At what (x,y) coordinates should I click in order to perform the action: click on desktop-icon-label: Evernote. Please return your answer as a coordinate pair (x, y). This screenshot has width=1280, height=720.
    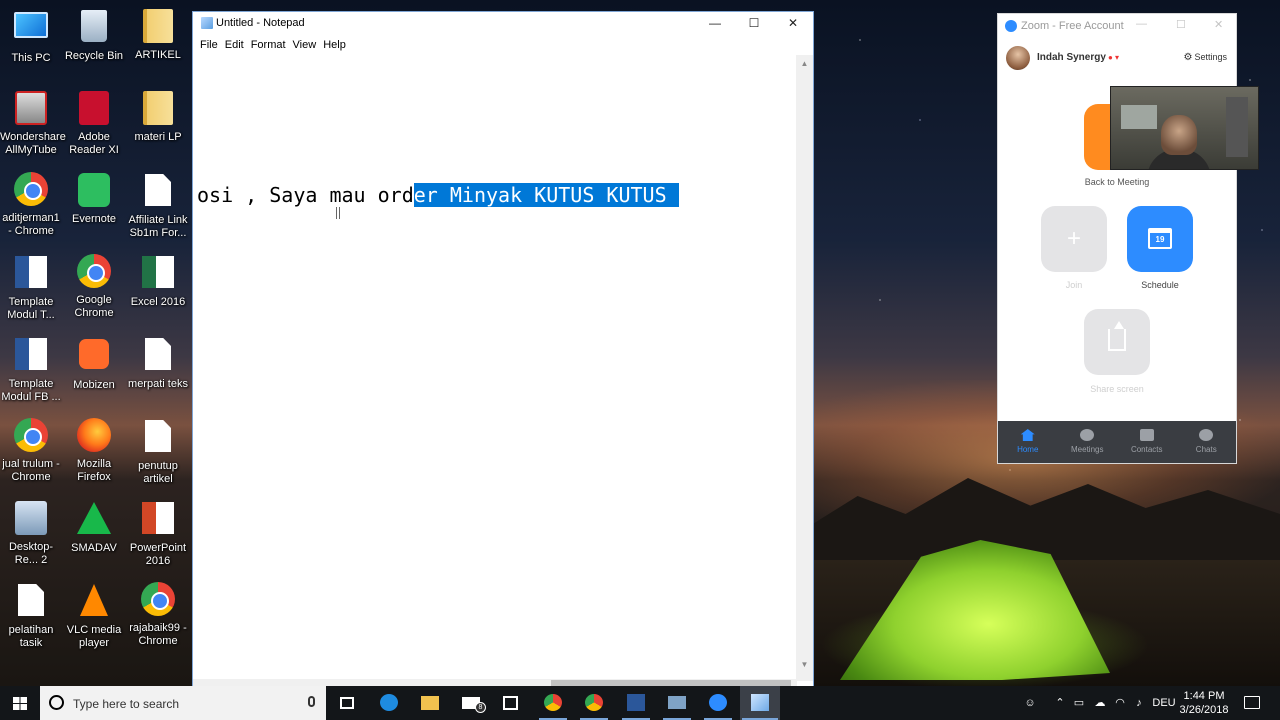
    Looking at the image, I should click on (94, 219).